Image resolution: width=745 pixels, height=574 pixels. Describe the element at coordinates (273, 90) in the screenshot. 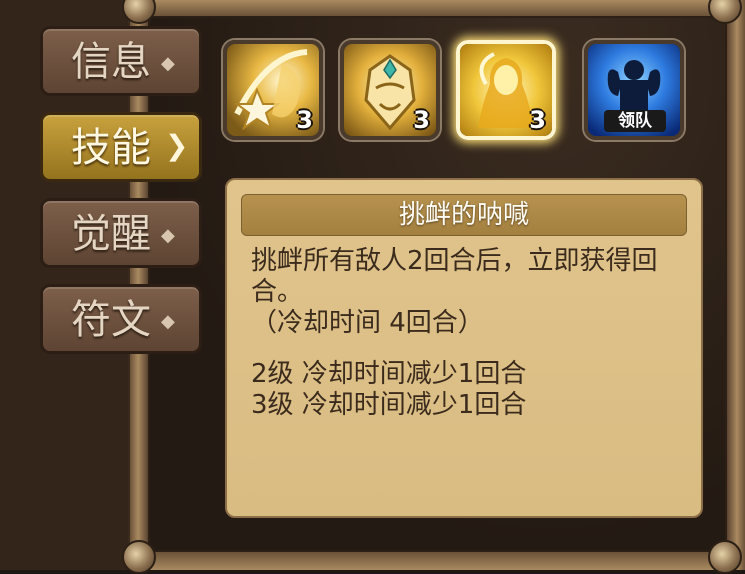

I see `skill-slot-1: 3` at that location.